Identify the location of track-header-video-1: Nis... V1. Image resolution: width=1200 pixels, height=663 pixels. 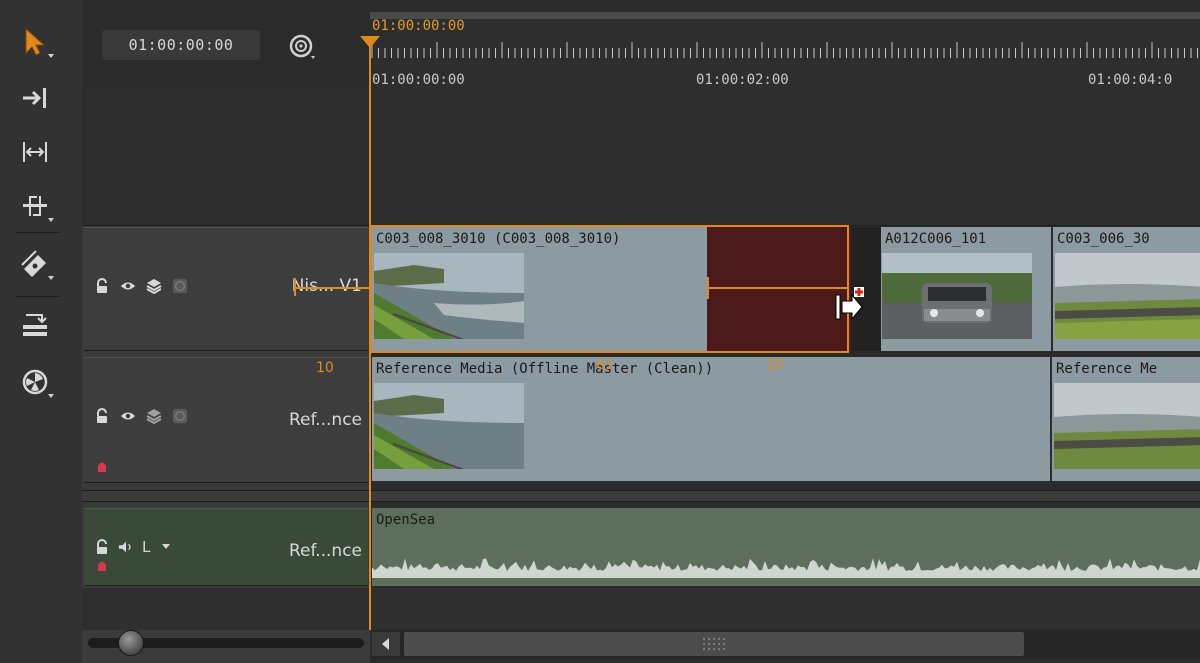
(226, 289).